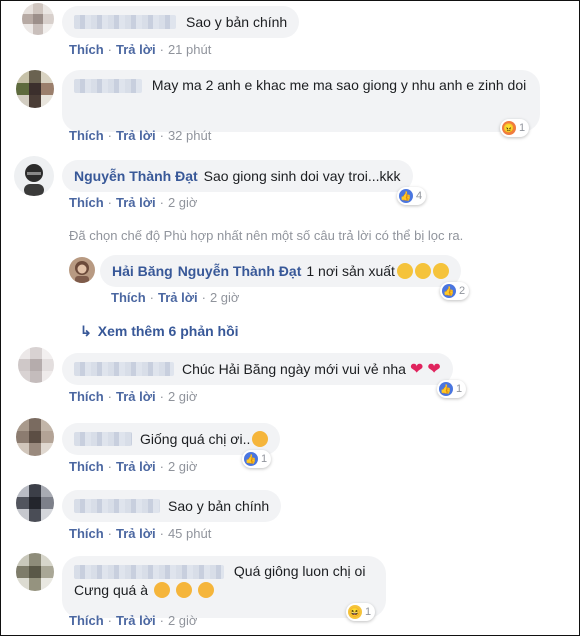 Image resolution: width=580 pixels, height=636 pixels. What do you see at coordinates (299, 571) in the screenshot?
I see `comment-text: Quá giông luon chị oi` at bounding box center [299, 571].